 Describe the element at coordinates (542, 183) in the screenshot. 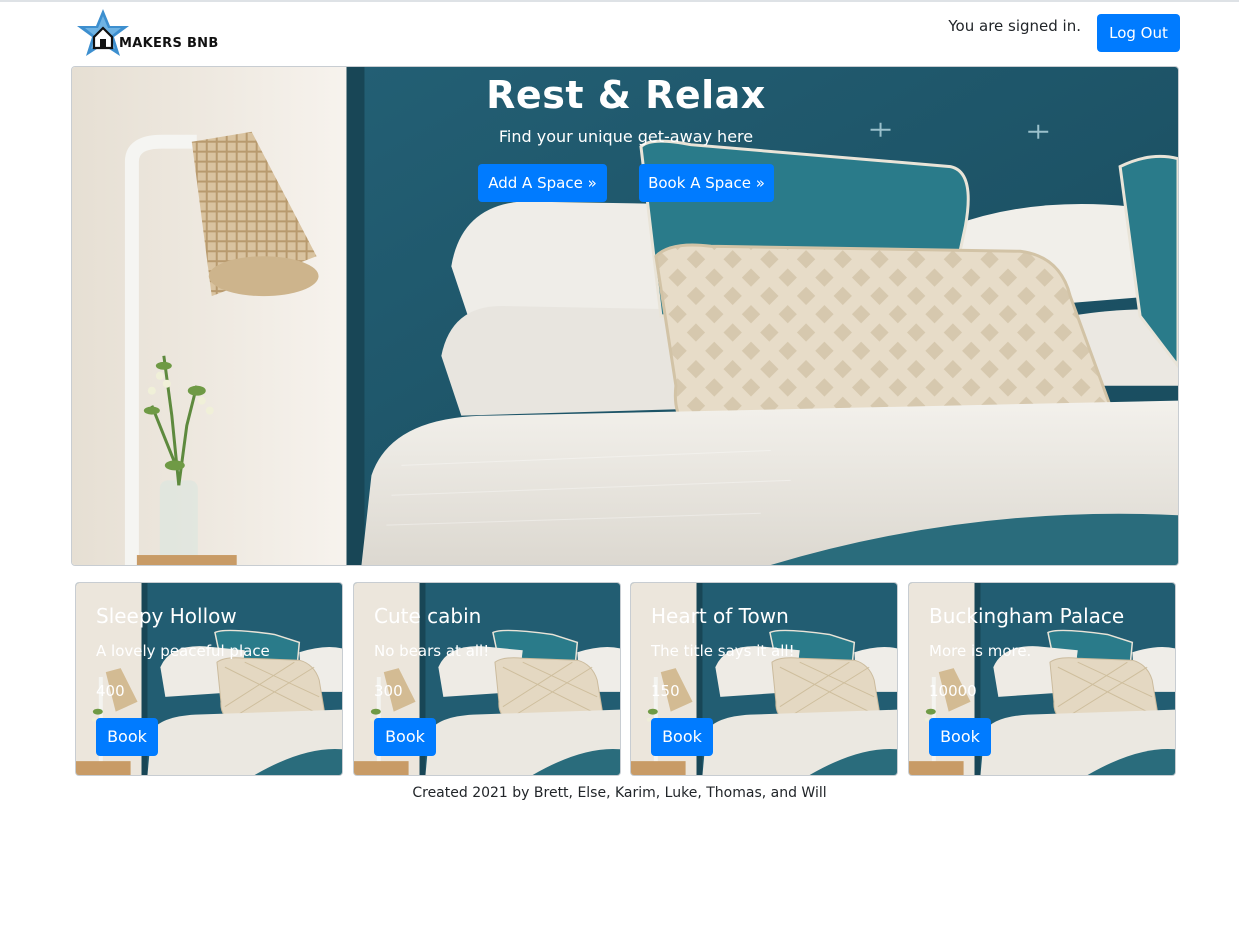

I see `add-space-button: Add A Space »` at that location.